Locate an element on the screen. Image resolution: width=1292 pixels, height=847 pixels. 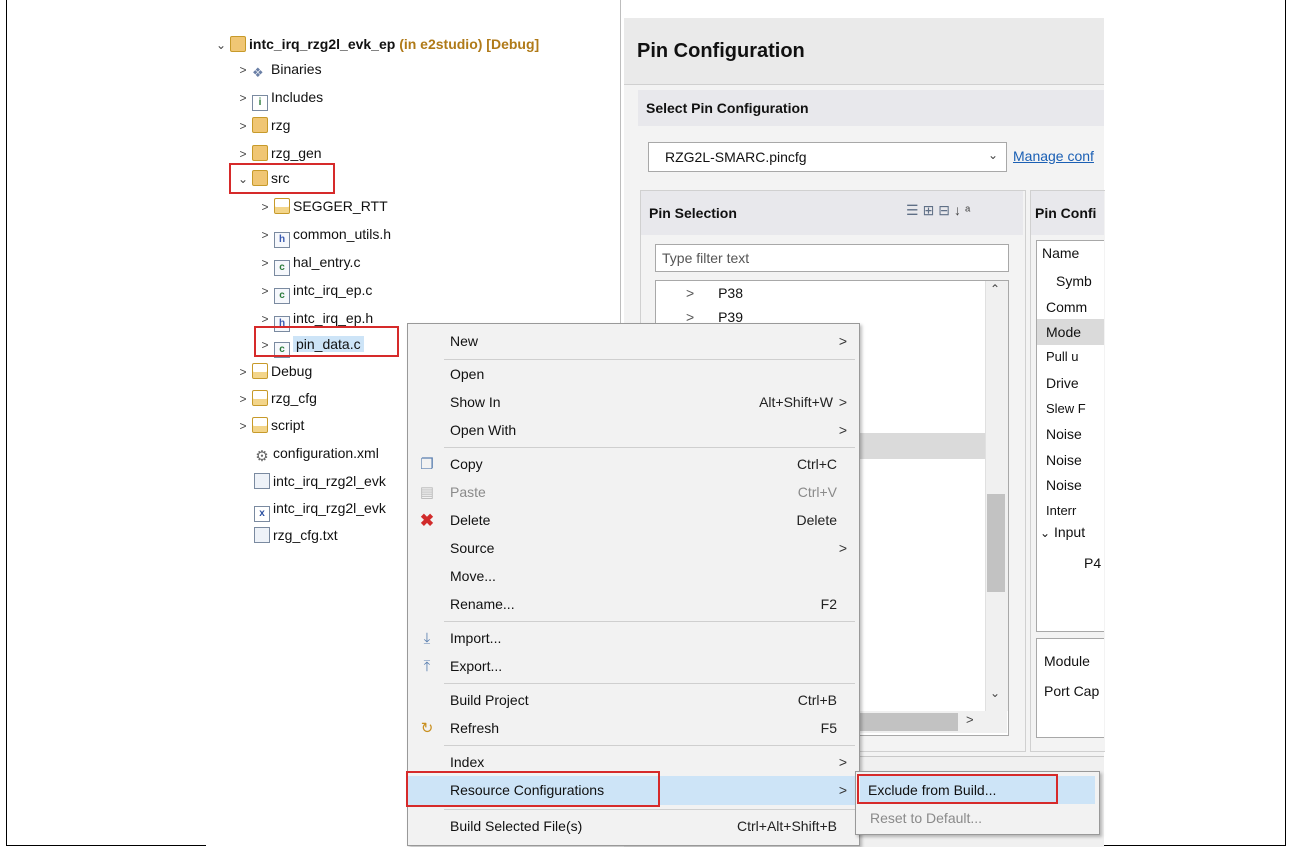
tree-item-configuration-xml: ⚙ configuration.xml is located at coordinates (315, 453).